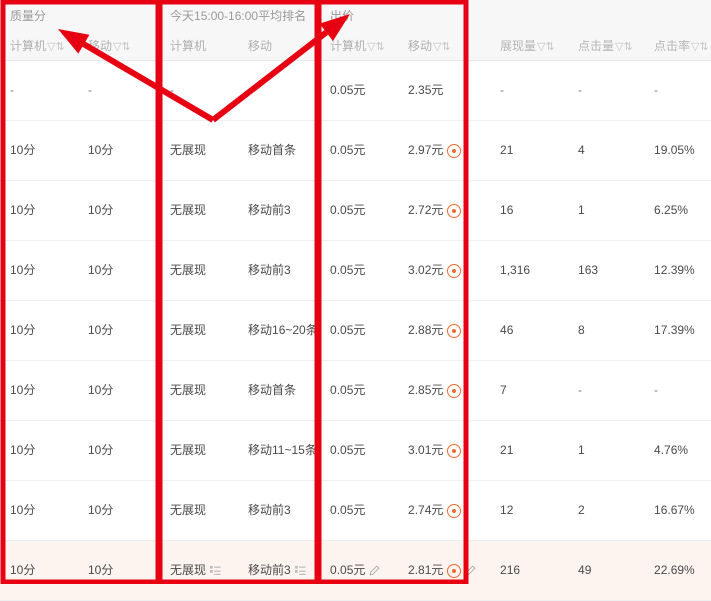 This screenshot has width=711, height=601. Describe the element at coordinates (611, 270) in the screenshot. I see `cell-clicks-content: 163` at that location.